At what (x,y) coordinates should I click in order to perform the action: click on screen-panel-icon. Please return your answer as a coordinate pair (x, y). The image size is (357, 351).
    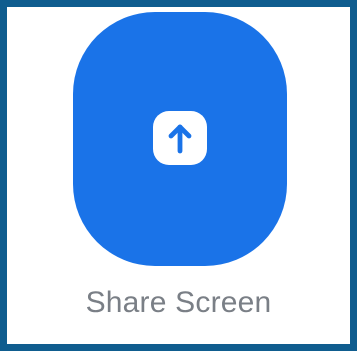
    Looking at the image, I should click on (180, 138).